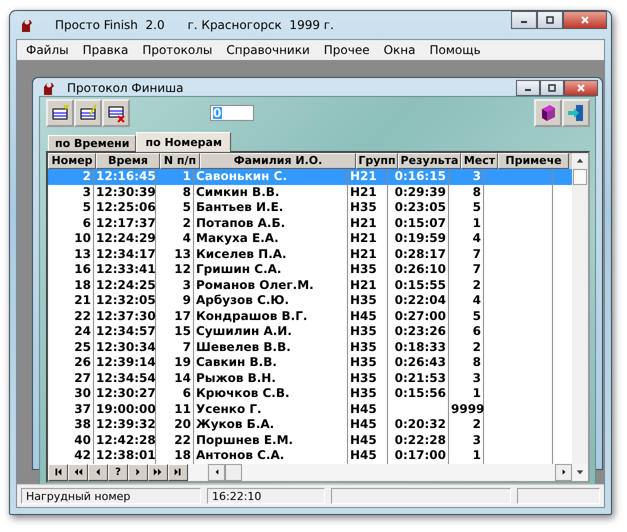 This screenshot has width=627, height=532. Describe the element at coordinates (180, 161) in the screenshot. I see `column-header: N п/п` at that location.